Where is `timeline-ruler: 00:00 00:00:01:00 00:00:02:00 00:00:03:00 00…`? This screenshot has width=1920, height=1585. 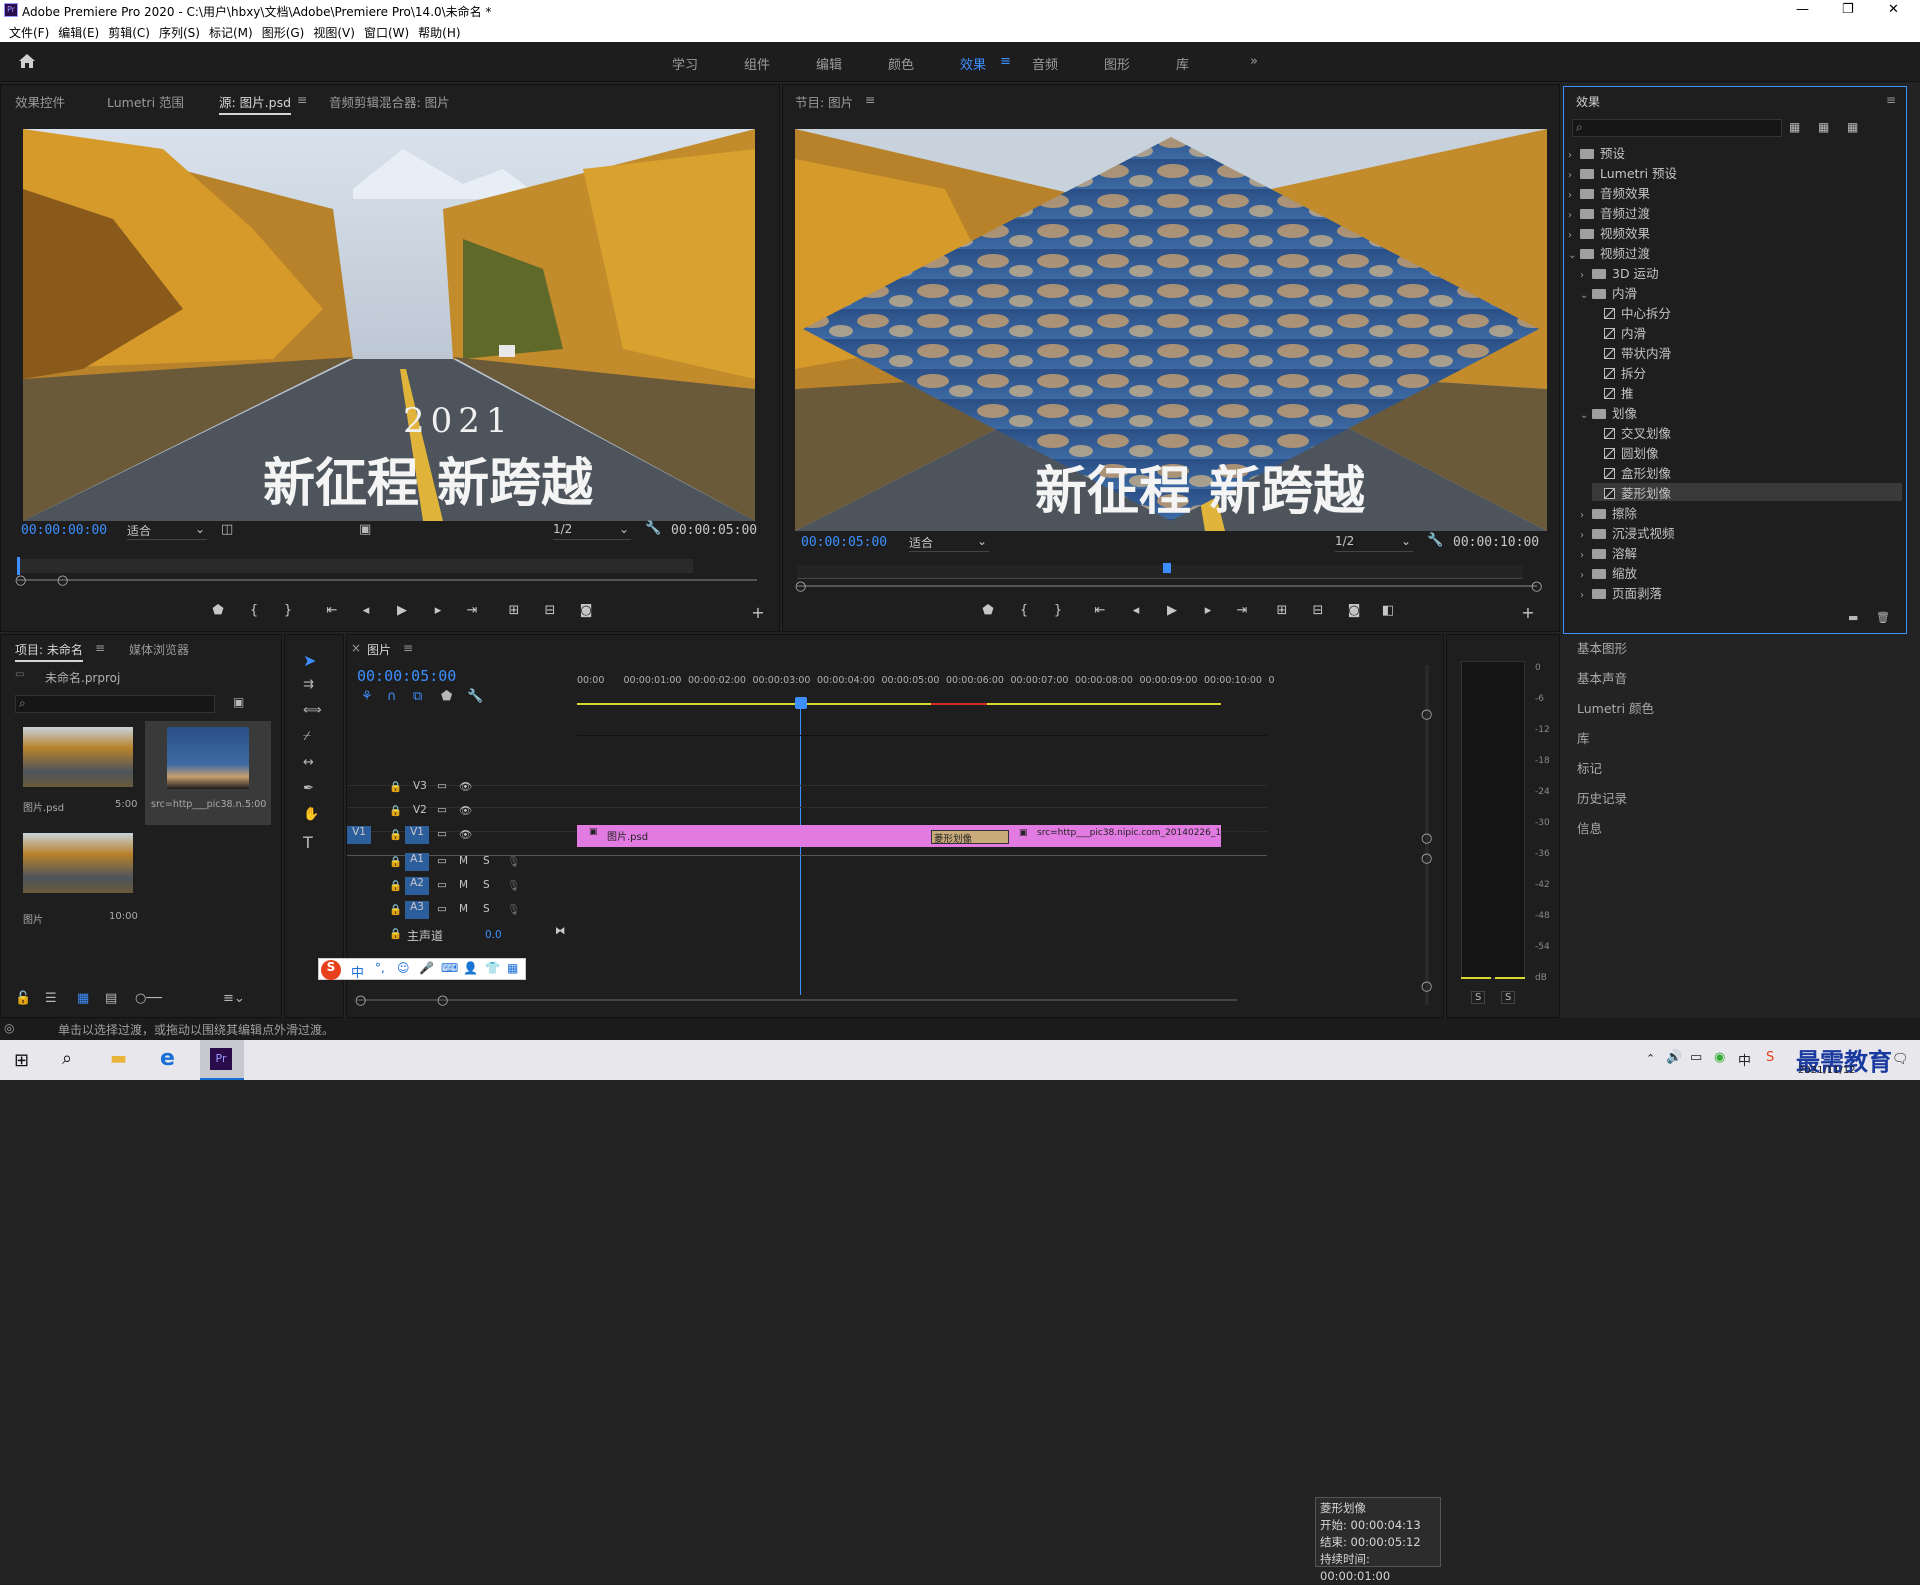
timeline-ruler: 00:00 00:00:01:00 00:00:02:00 00:00:03:00 00… is located at coordinates (937, 683).